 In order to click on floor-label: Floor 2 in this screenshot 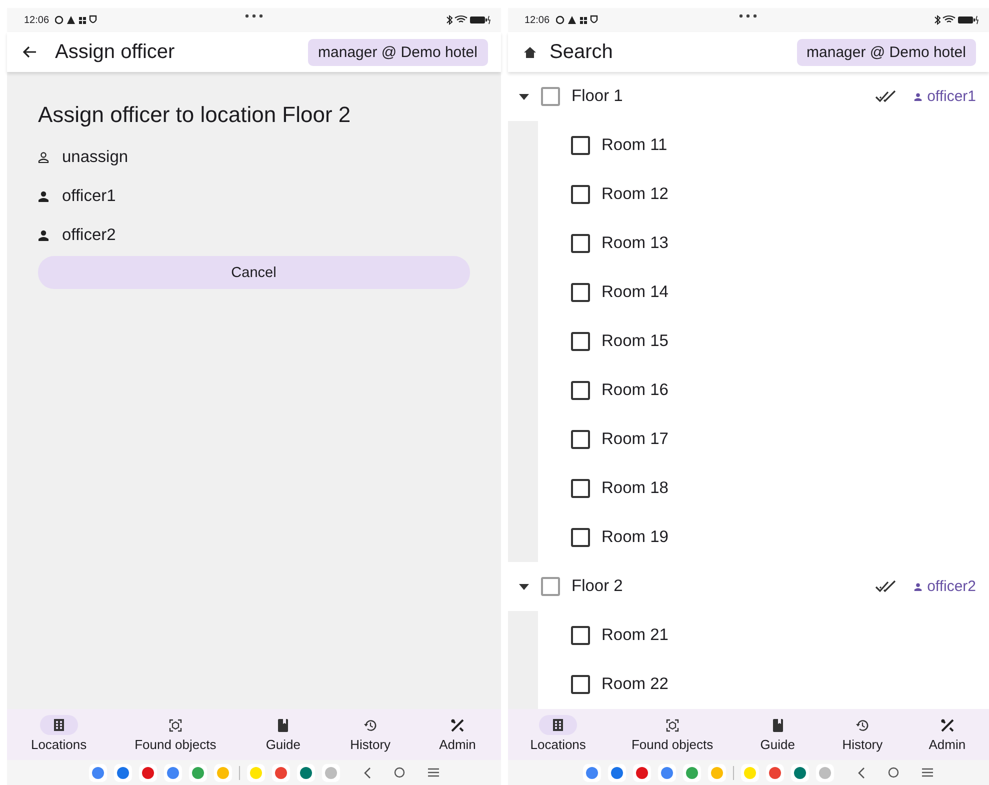, I will do `click(597, 586)`.